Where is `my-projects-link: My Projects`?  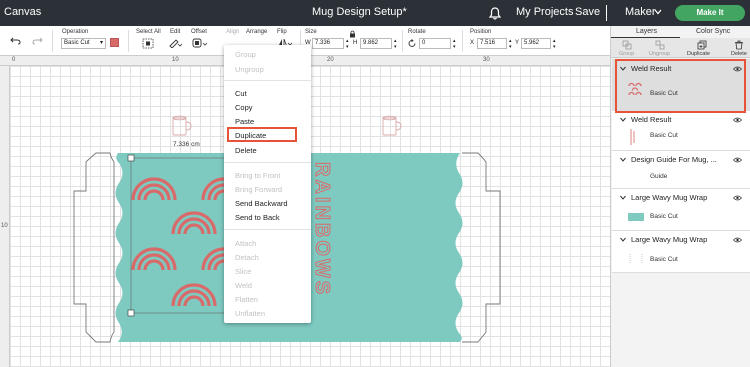 my-projects-link: My Projects is located at coordinates (544, 12).